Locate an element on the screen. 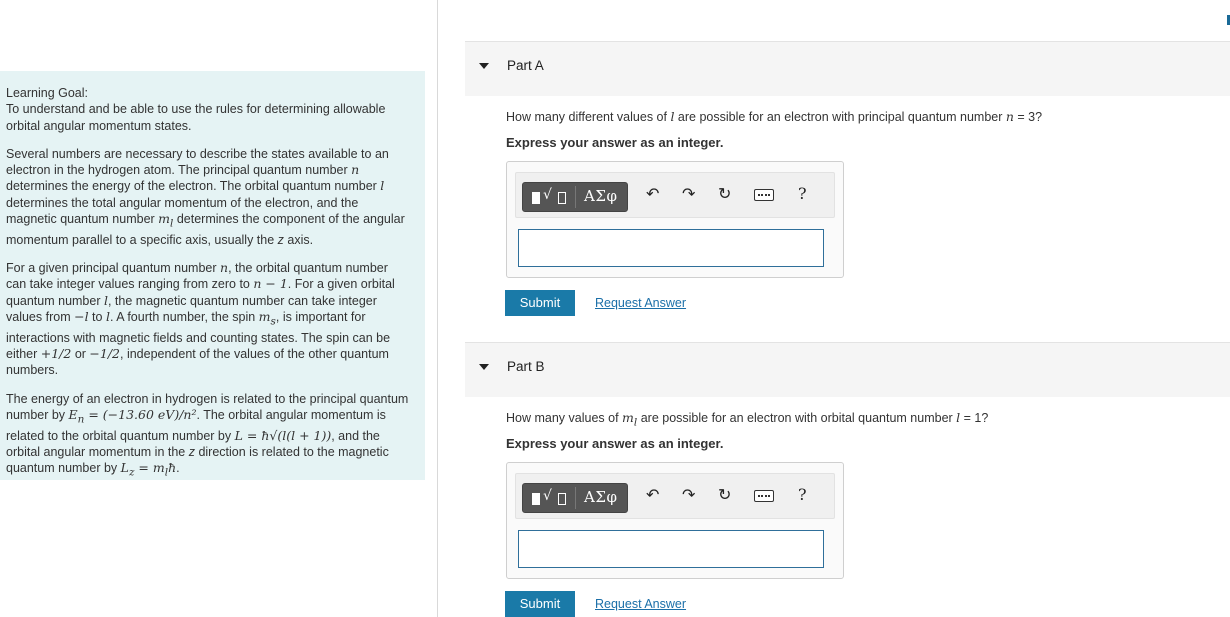  part-b-request-answer-link: Request Answer is located at coordinates (640, 604).